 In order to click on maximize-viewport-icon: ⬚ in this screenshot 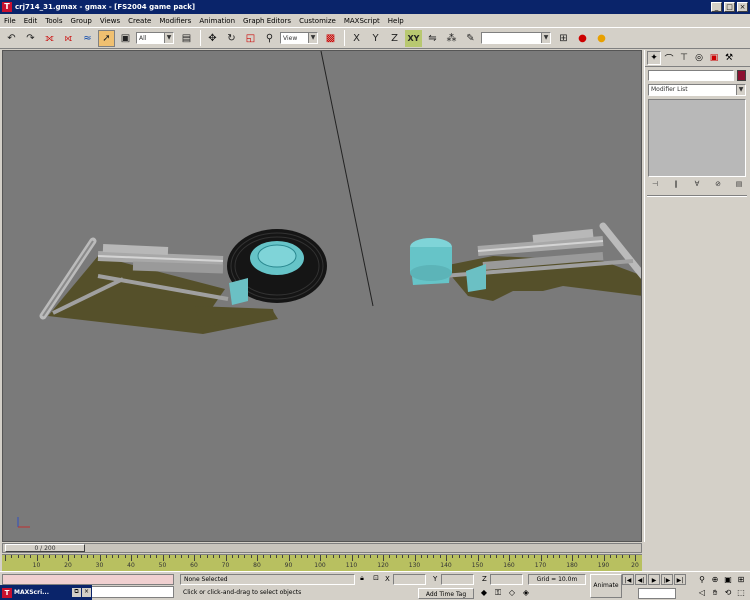, I will do `click(741, 593)`.